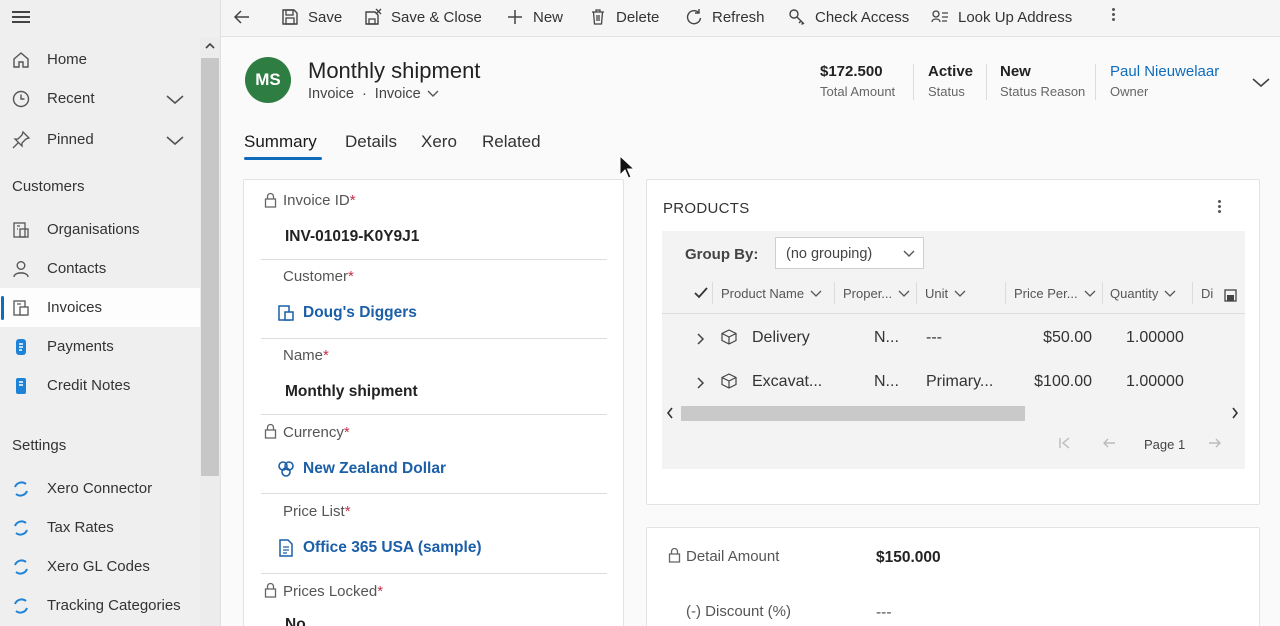 Image resolution: width=1280 pixels, height=626 pixels. I want to click on group-by-select: (no grouping), so click(849, 253).